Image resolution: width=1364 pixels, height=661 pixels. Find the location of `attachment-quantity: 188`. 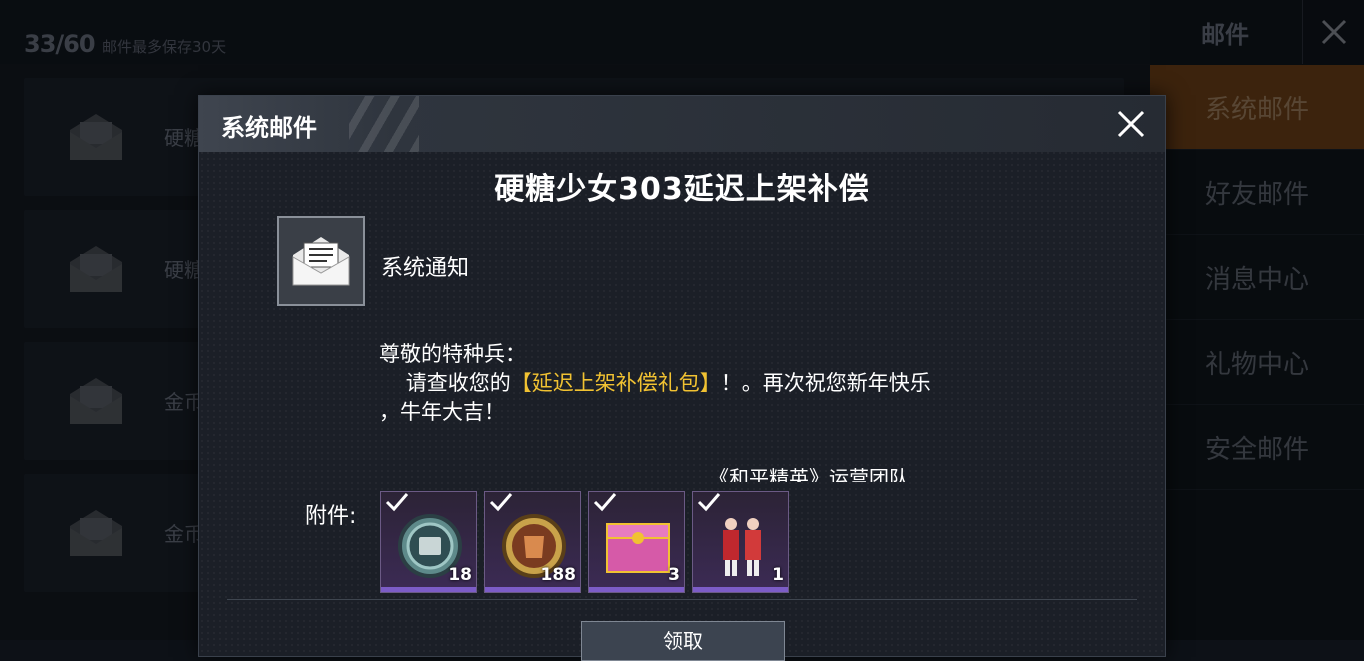

attachment-quantity: 188 is located at coordinates (558, 575).